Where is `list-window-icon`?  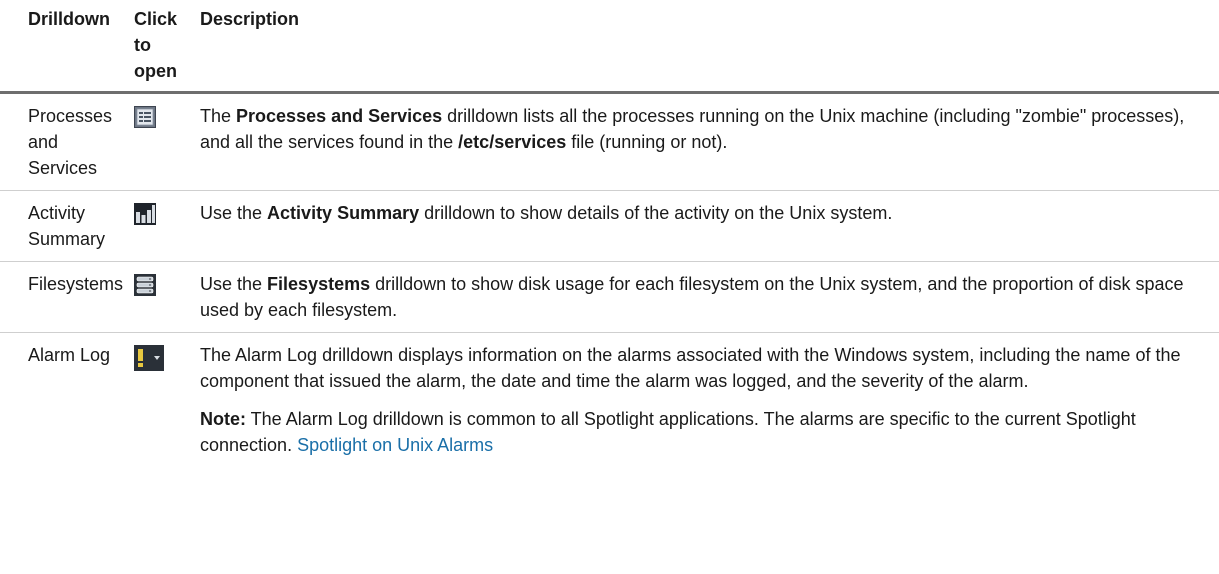
list-window-icon is located at coordinates (145, 117).